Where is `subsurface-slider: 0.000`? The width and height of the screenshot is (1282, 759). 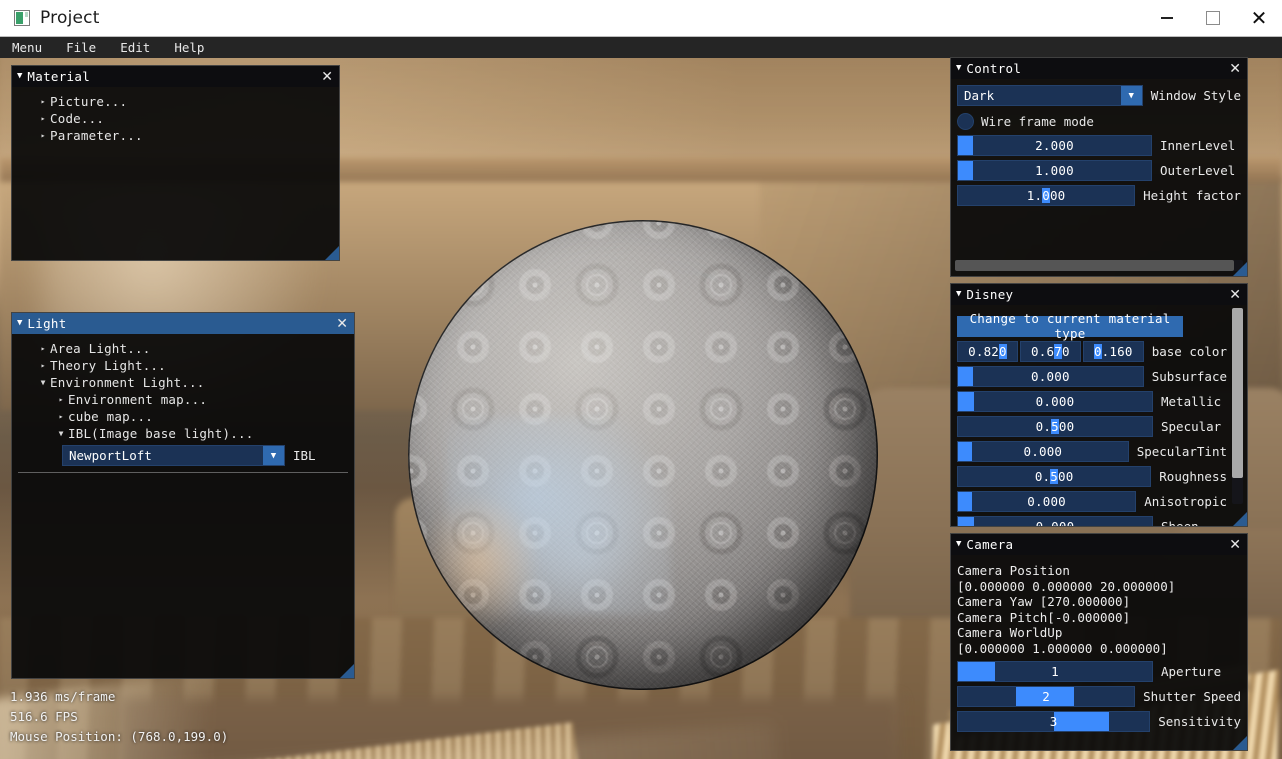
subsurface-slider: 0.000 is located at coordinates (1050, 376).